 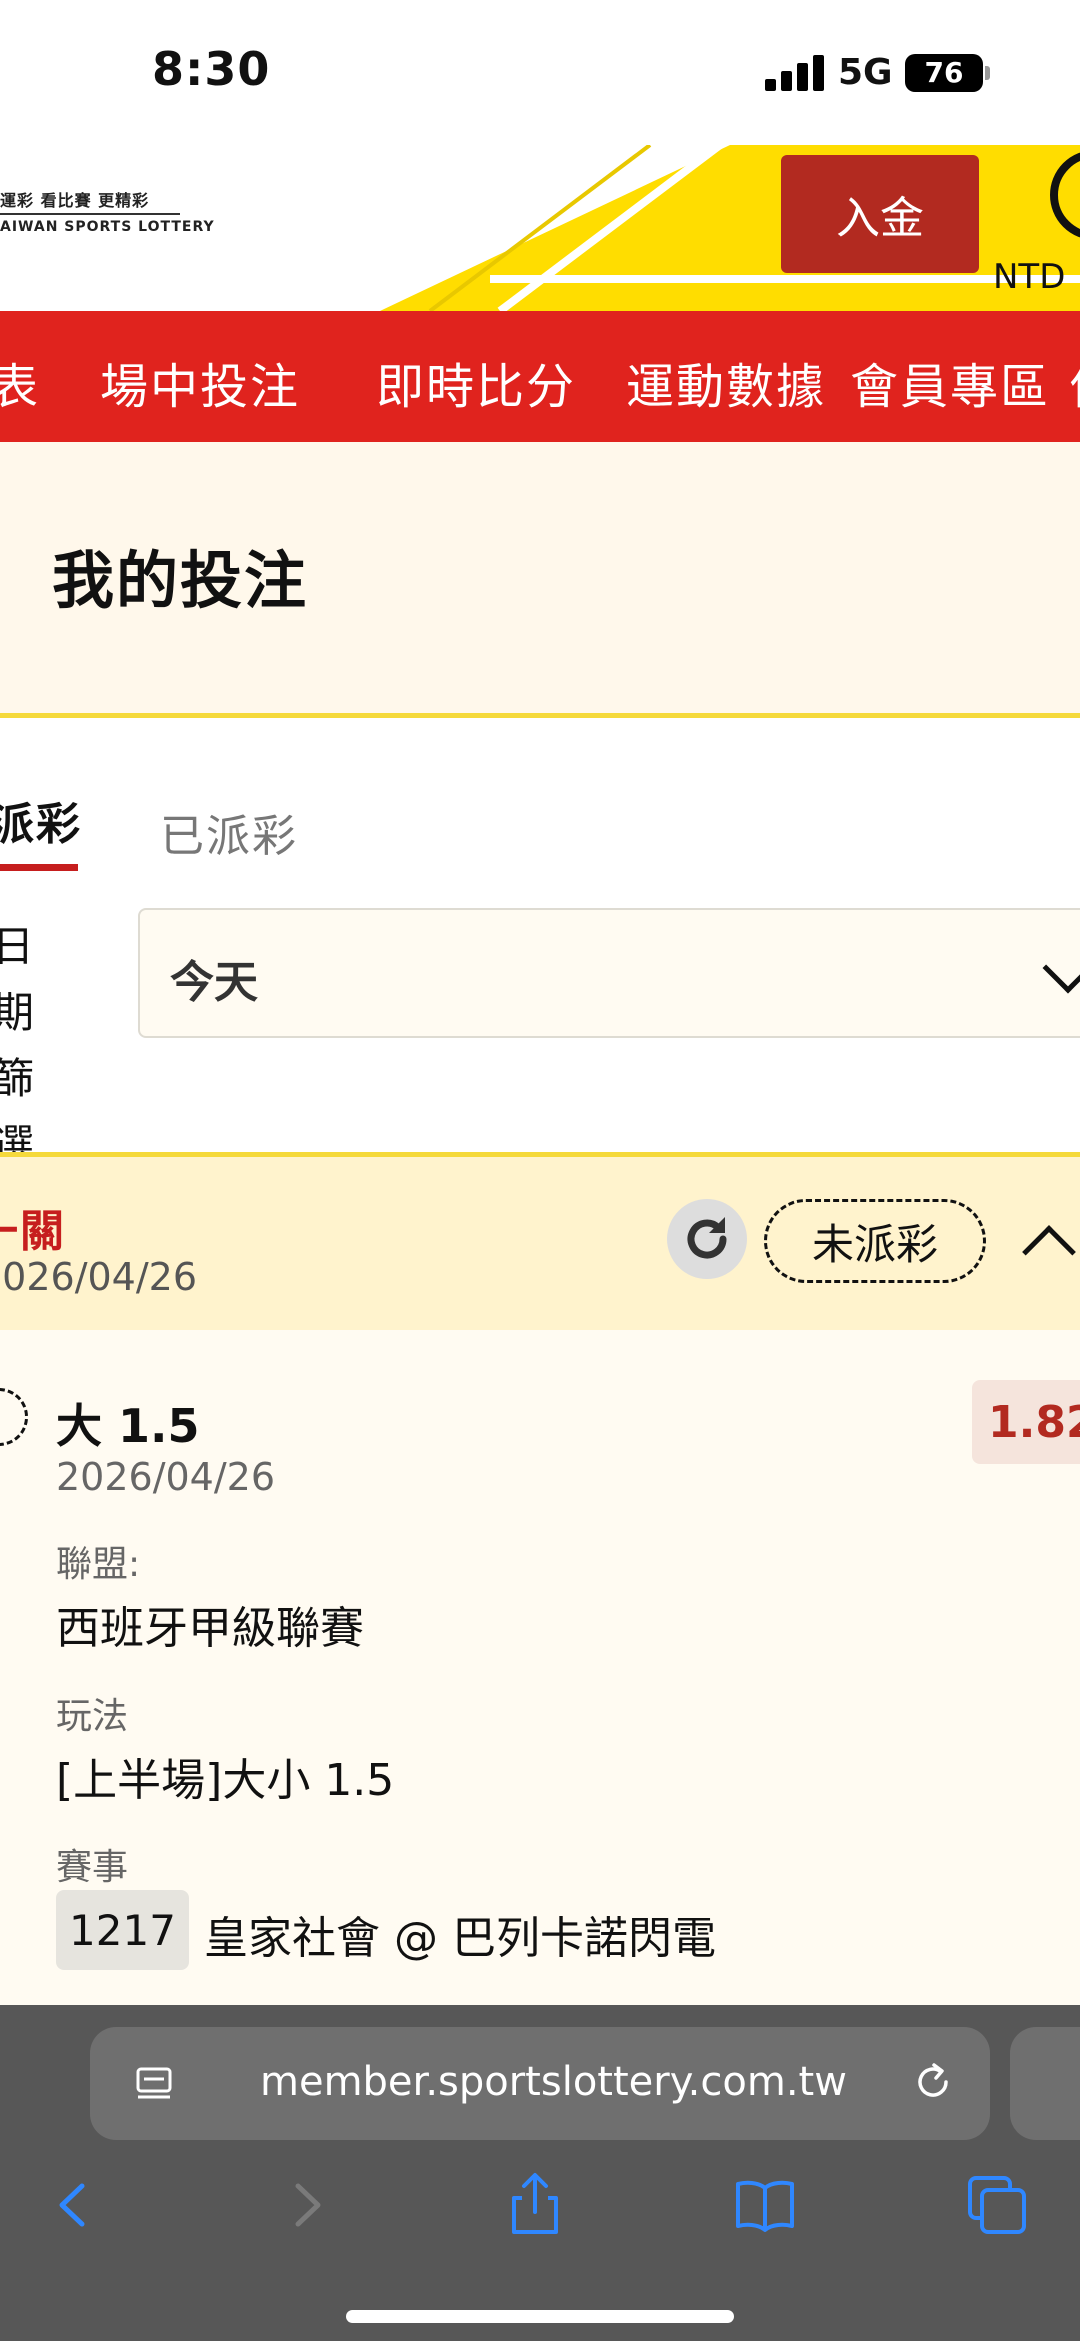 What do you see at coordinates (875, 1241) in the screenshot?
I see `status-badge: 未派彩` at bounding box center [875, 1241].